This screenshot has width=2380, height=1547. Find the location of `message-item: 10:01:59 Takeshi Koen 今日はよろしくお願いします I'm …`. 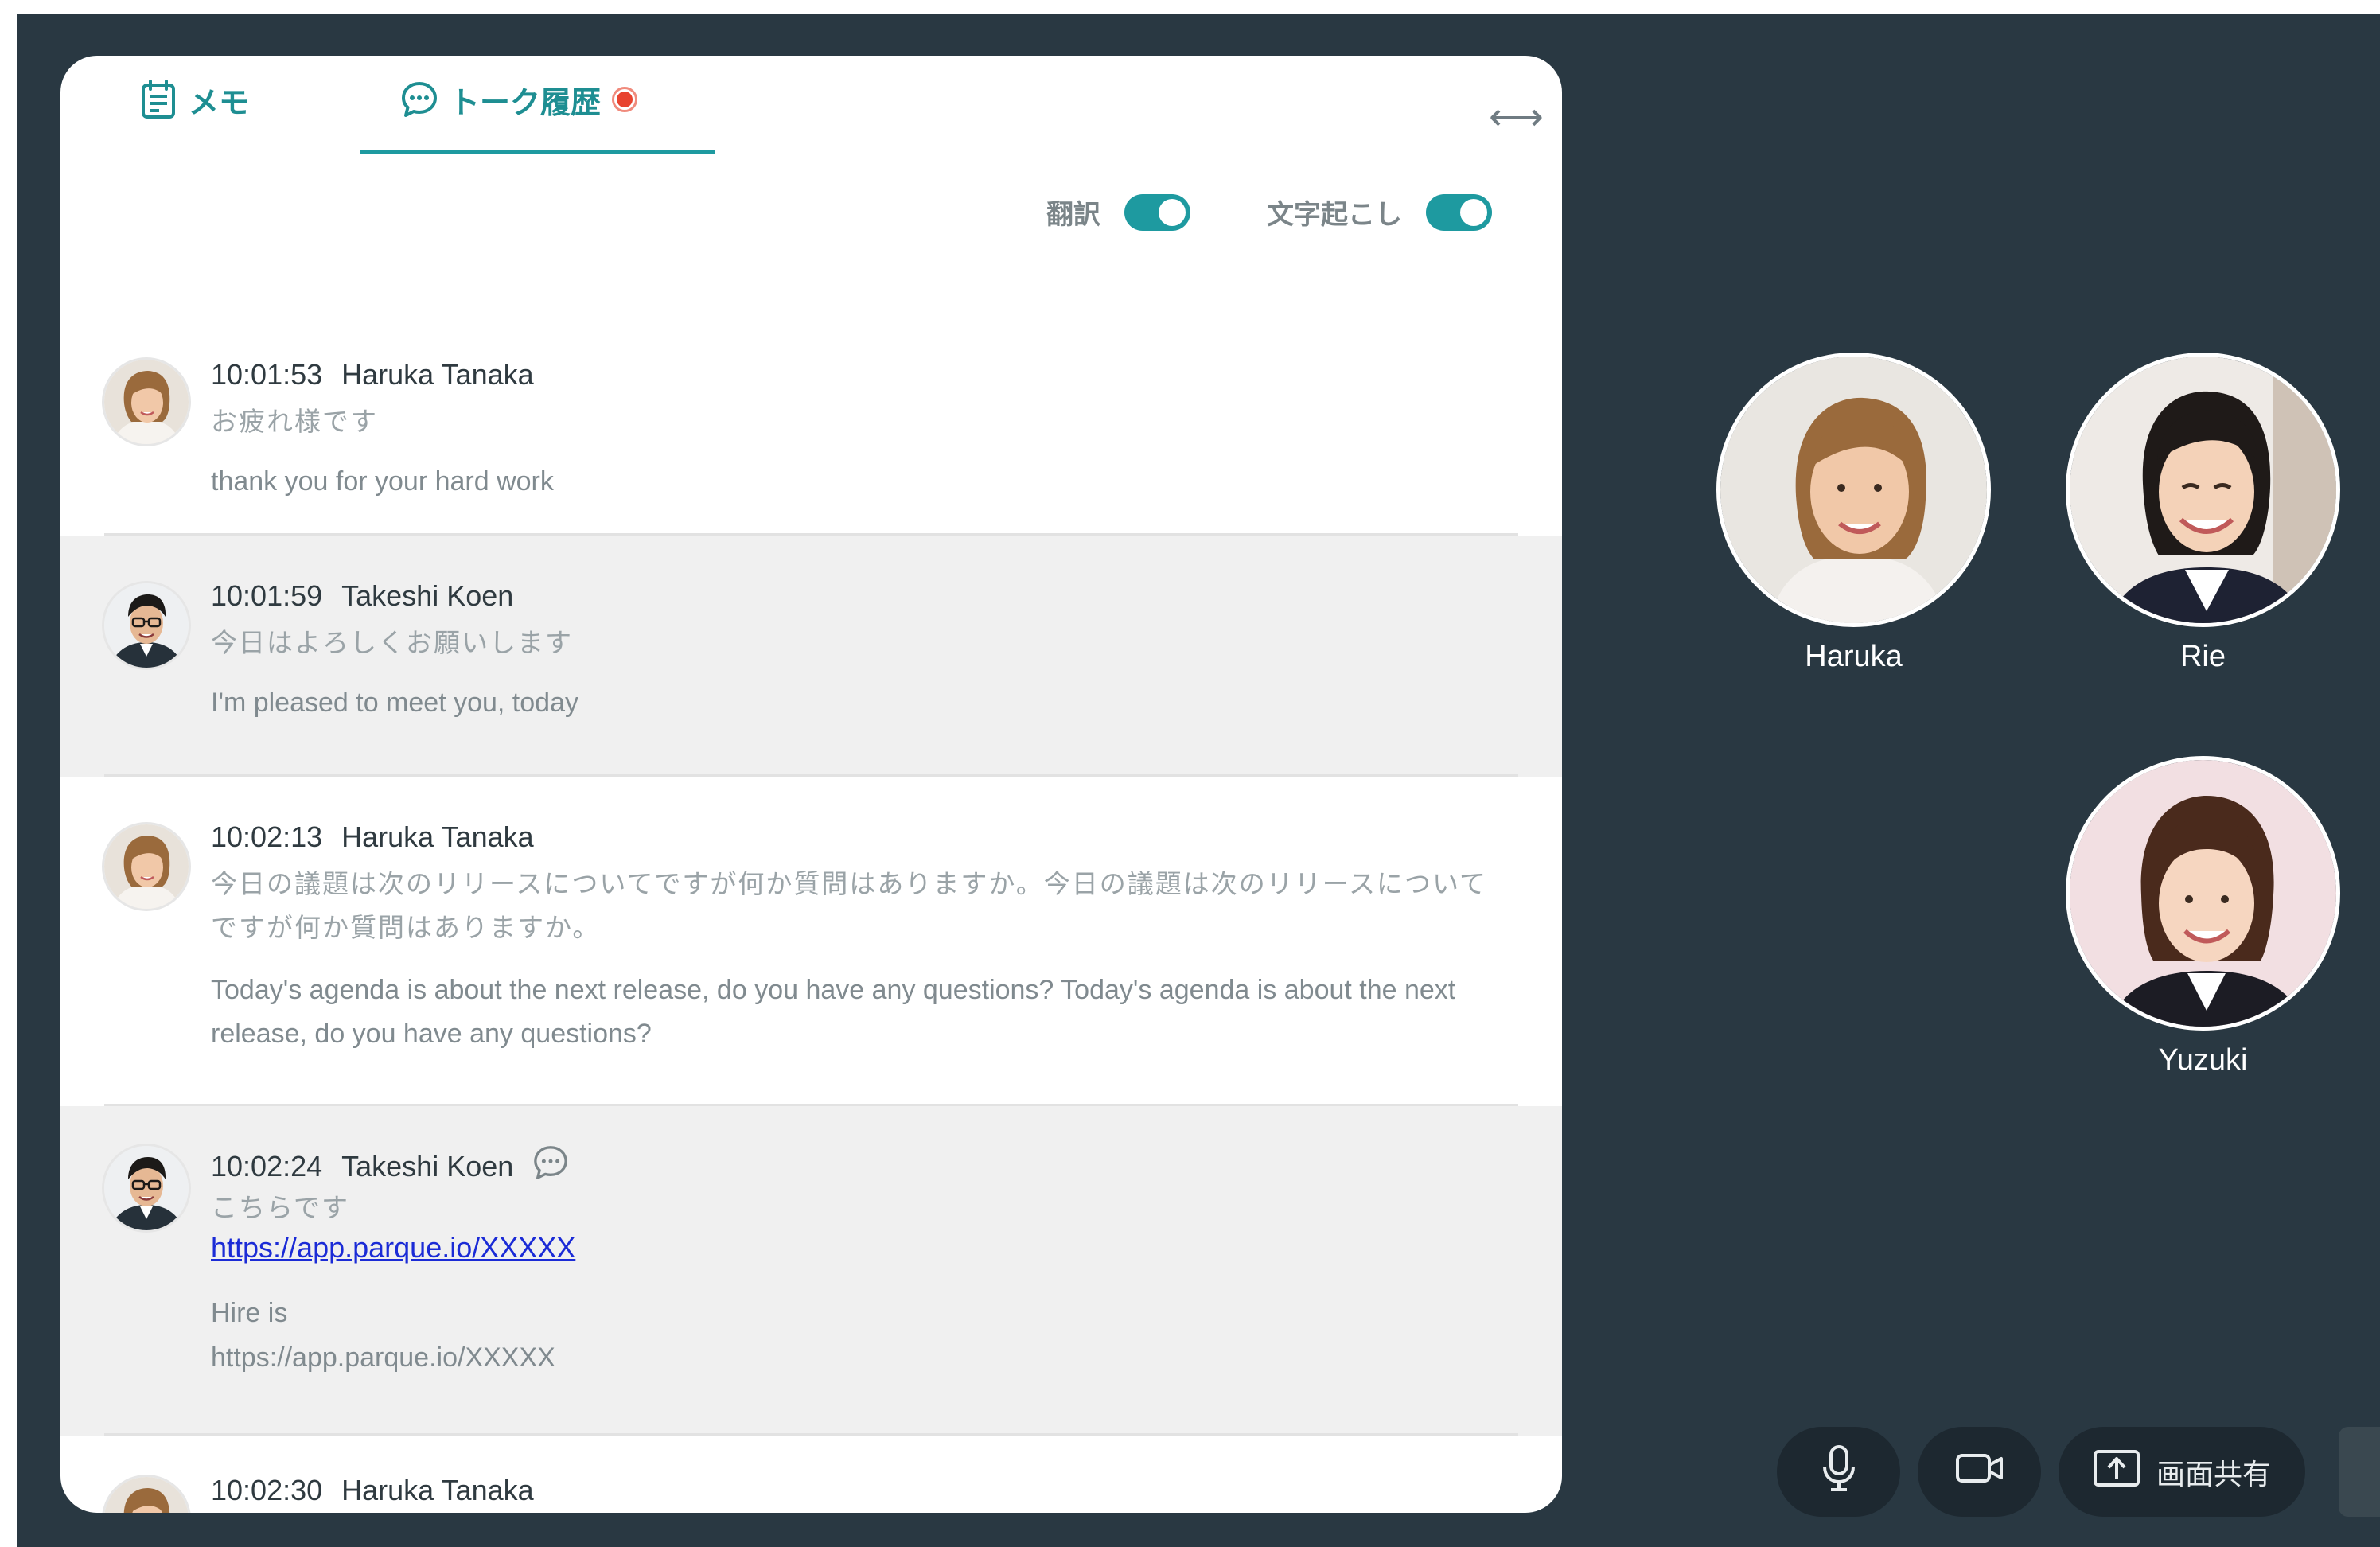

message-item: 10:01:59 Takeshi Koen 今日はよろしくお願いします I'm … is located at coordinates (811, 657).